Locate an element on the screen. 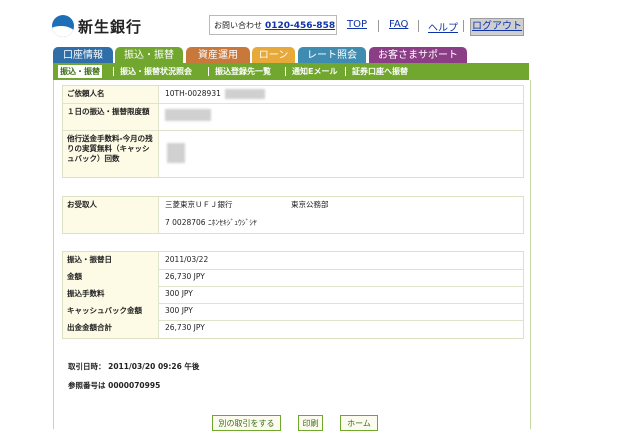 This screenshot has height=431, width=640. requester-id: 10TH-0028931 is located at coordinates (193, 93).